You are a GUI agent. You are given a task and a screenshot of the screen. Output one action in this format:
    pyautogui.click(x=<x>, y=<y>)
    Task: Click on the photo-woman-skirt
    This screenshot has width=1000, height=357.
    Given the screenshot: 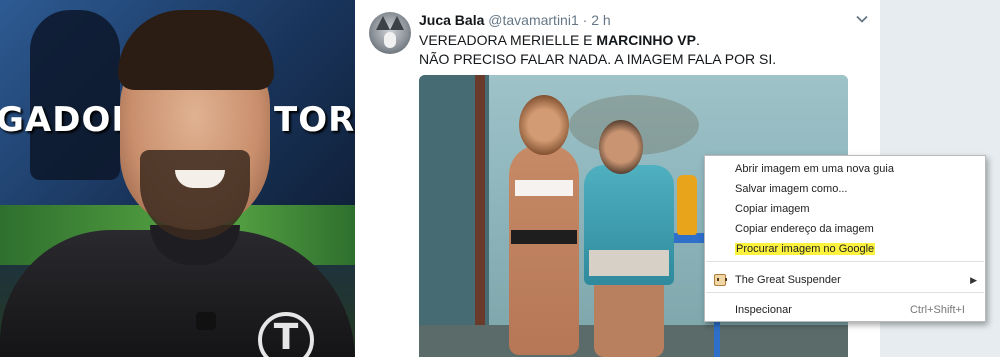 What is the action you would take?
    pyautogui.click(x=544, y=237)
    